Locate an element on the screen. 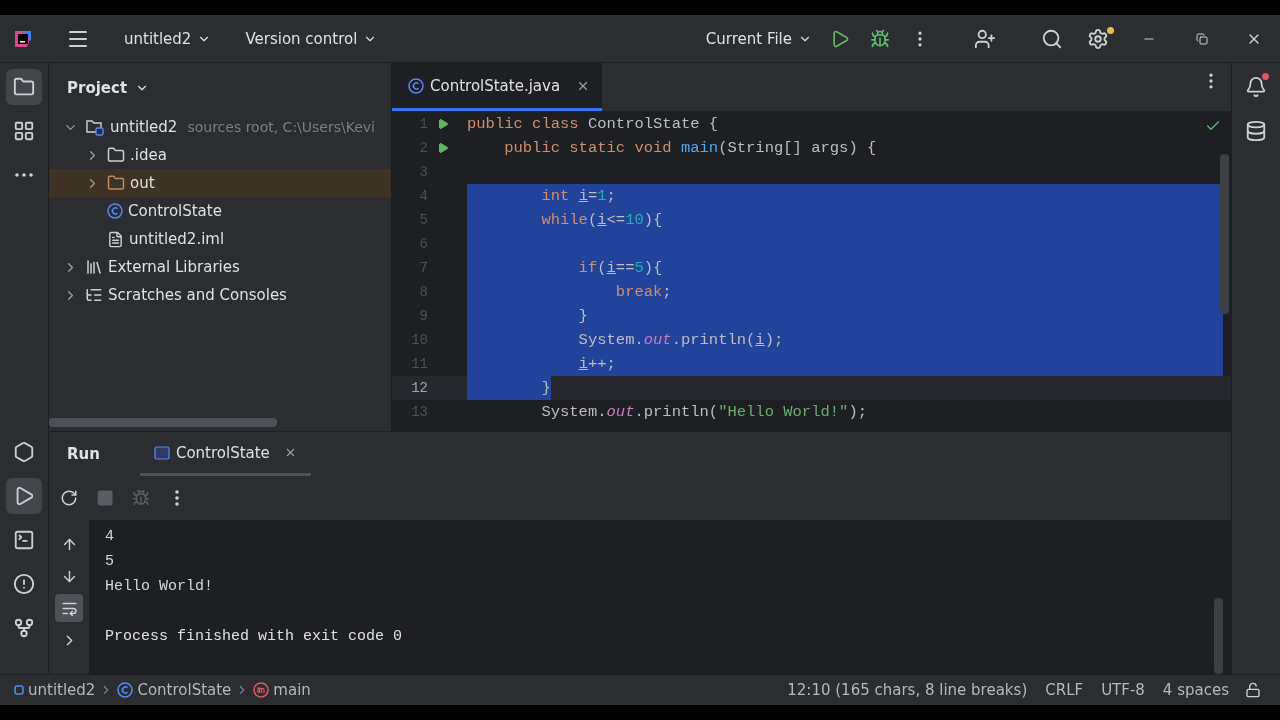 The width and height of the screenshot is (1280, 720). line-number: 12 is located at coordinates (419, 388).